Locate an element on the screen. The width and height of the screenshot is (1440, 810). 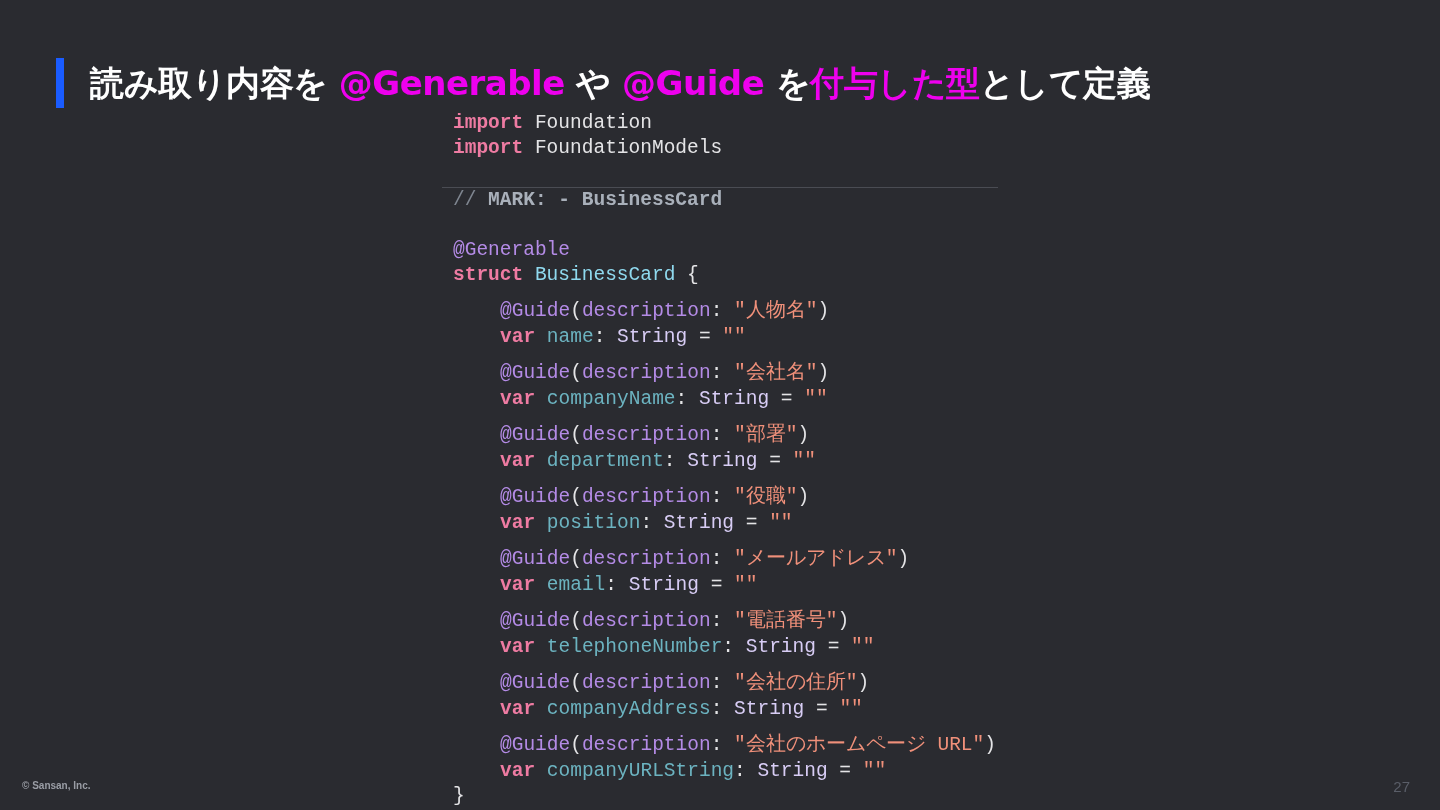
code-line: @Generable is located at coordinates (512, 250).